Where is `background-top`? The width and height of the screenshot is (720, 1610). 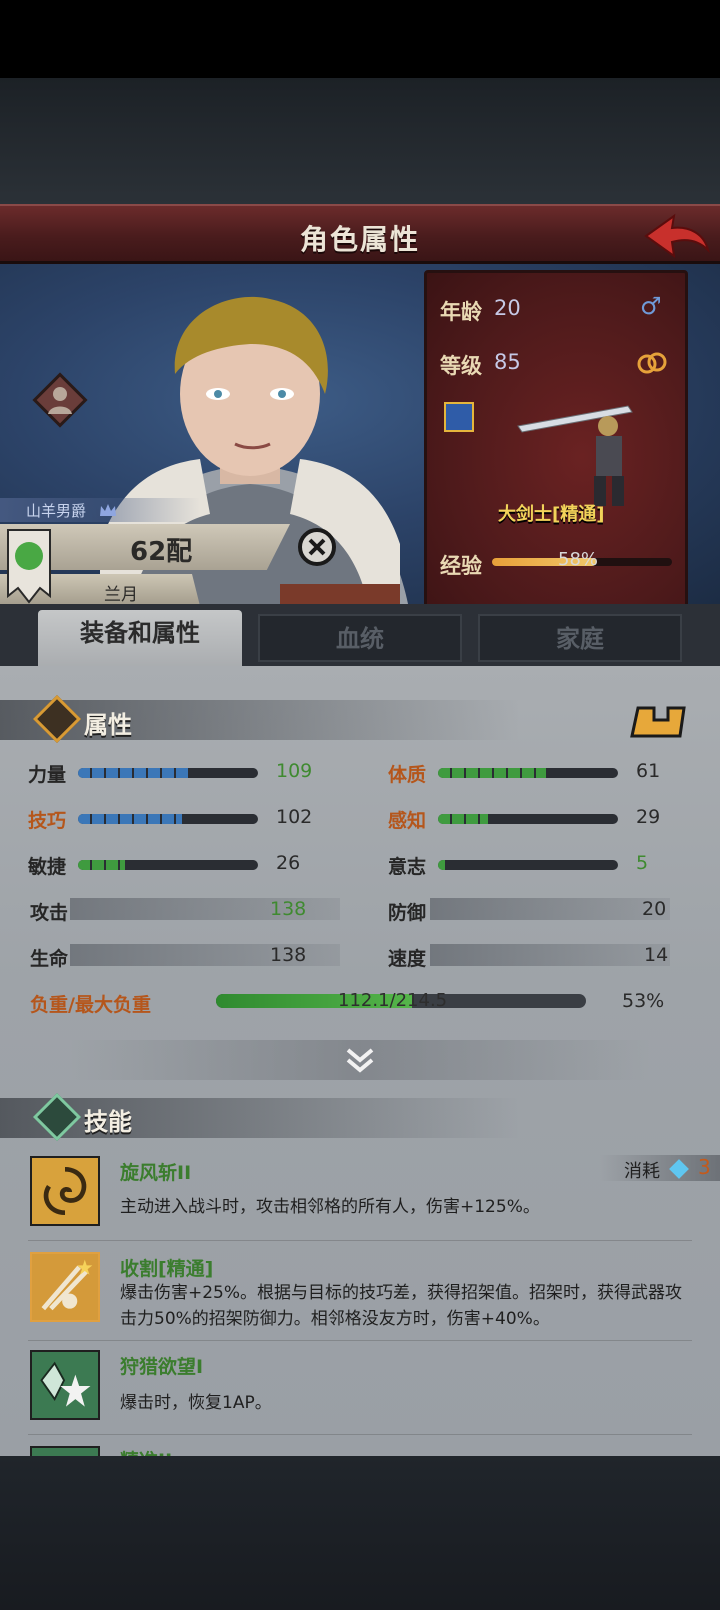
background-top is located at coordinates (360, 141).